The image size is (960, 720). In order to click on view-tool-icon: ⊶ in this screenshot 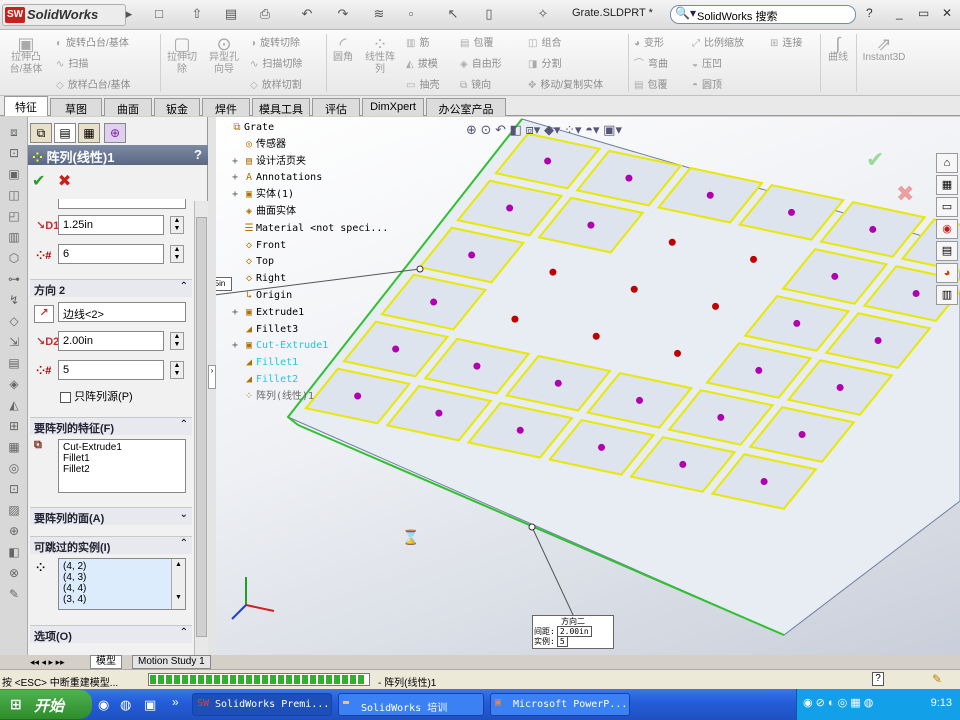, I will do `click(14, 280)`.